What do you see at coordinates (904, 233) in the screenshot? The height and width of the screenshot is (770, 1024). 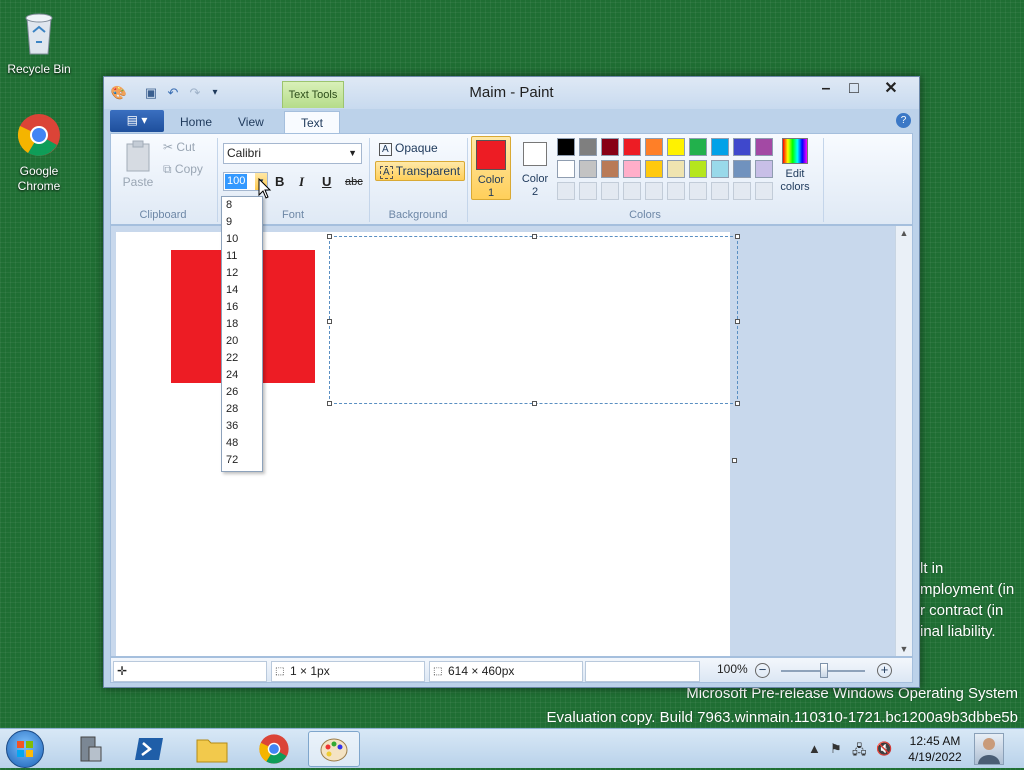 I see `scroll-up-icon: ▲` at bounding box center [904, 233].